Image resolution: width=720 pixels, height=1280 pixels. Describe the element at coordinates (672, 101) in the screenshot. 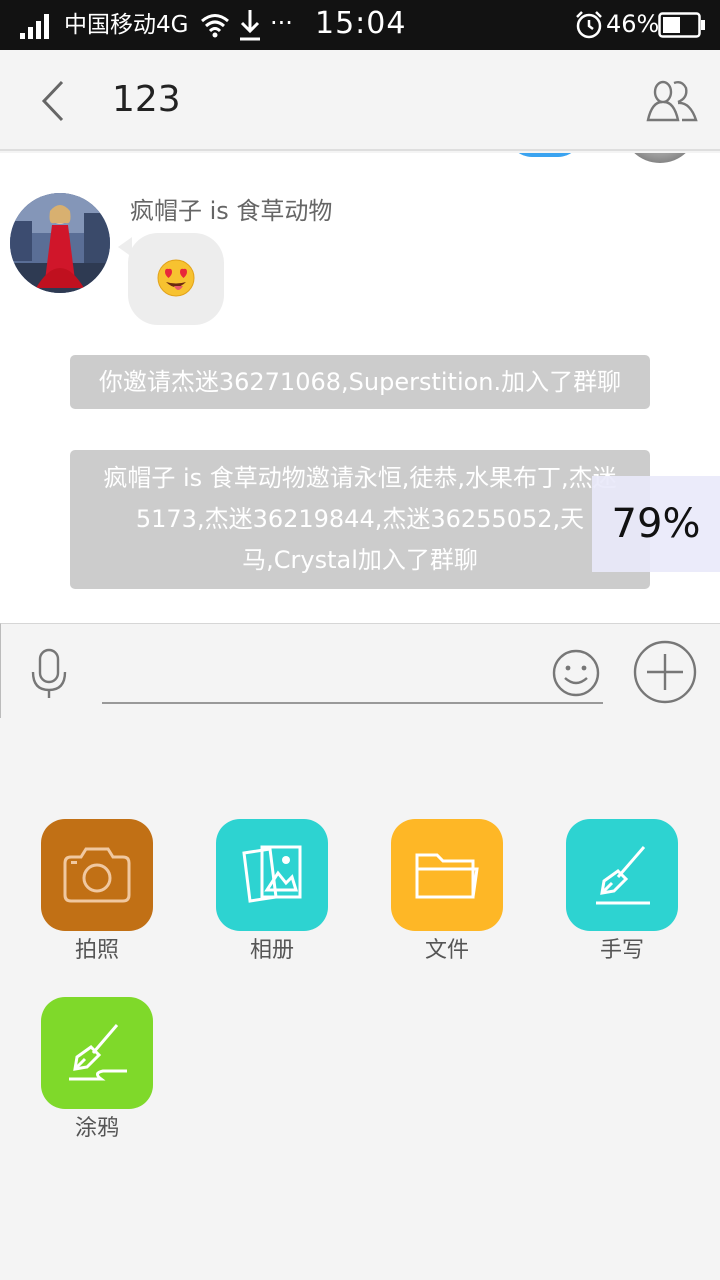

I see `group-members-icon` at that location.